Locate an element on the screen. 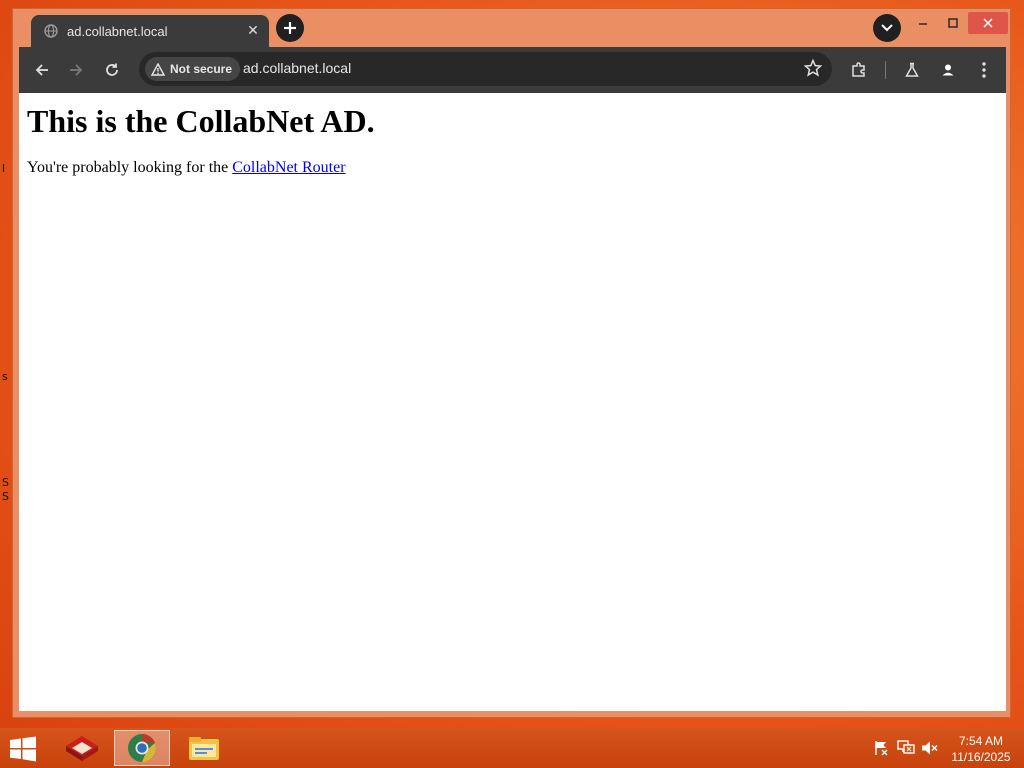 This screenshot has width=1024, height=768. warning-icon is located at coordinates (158, 69).